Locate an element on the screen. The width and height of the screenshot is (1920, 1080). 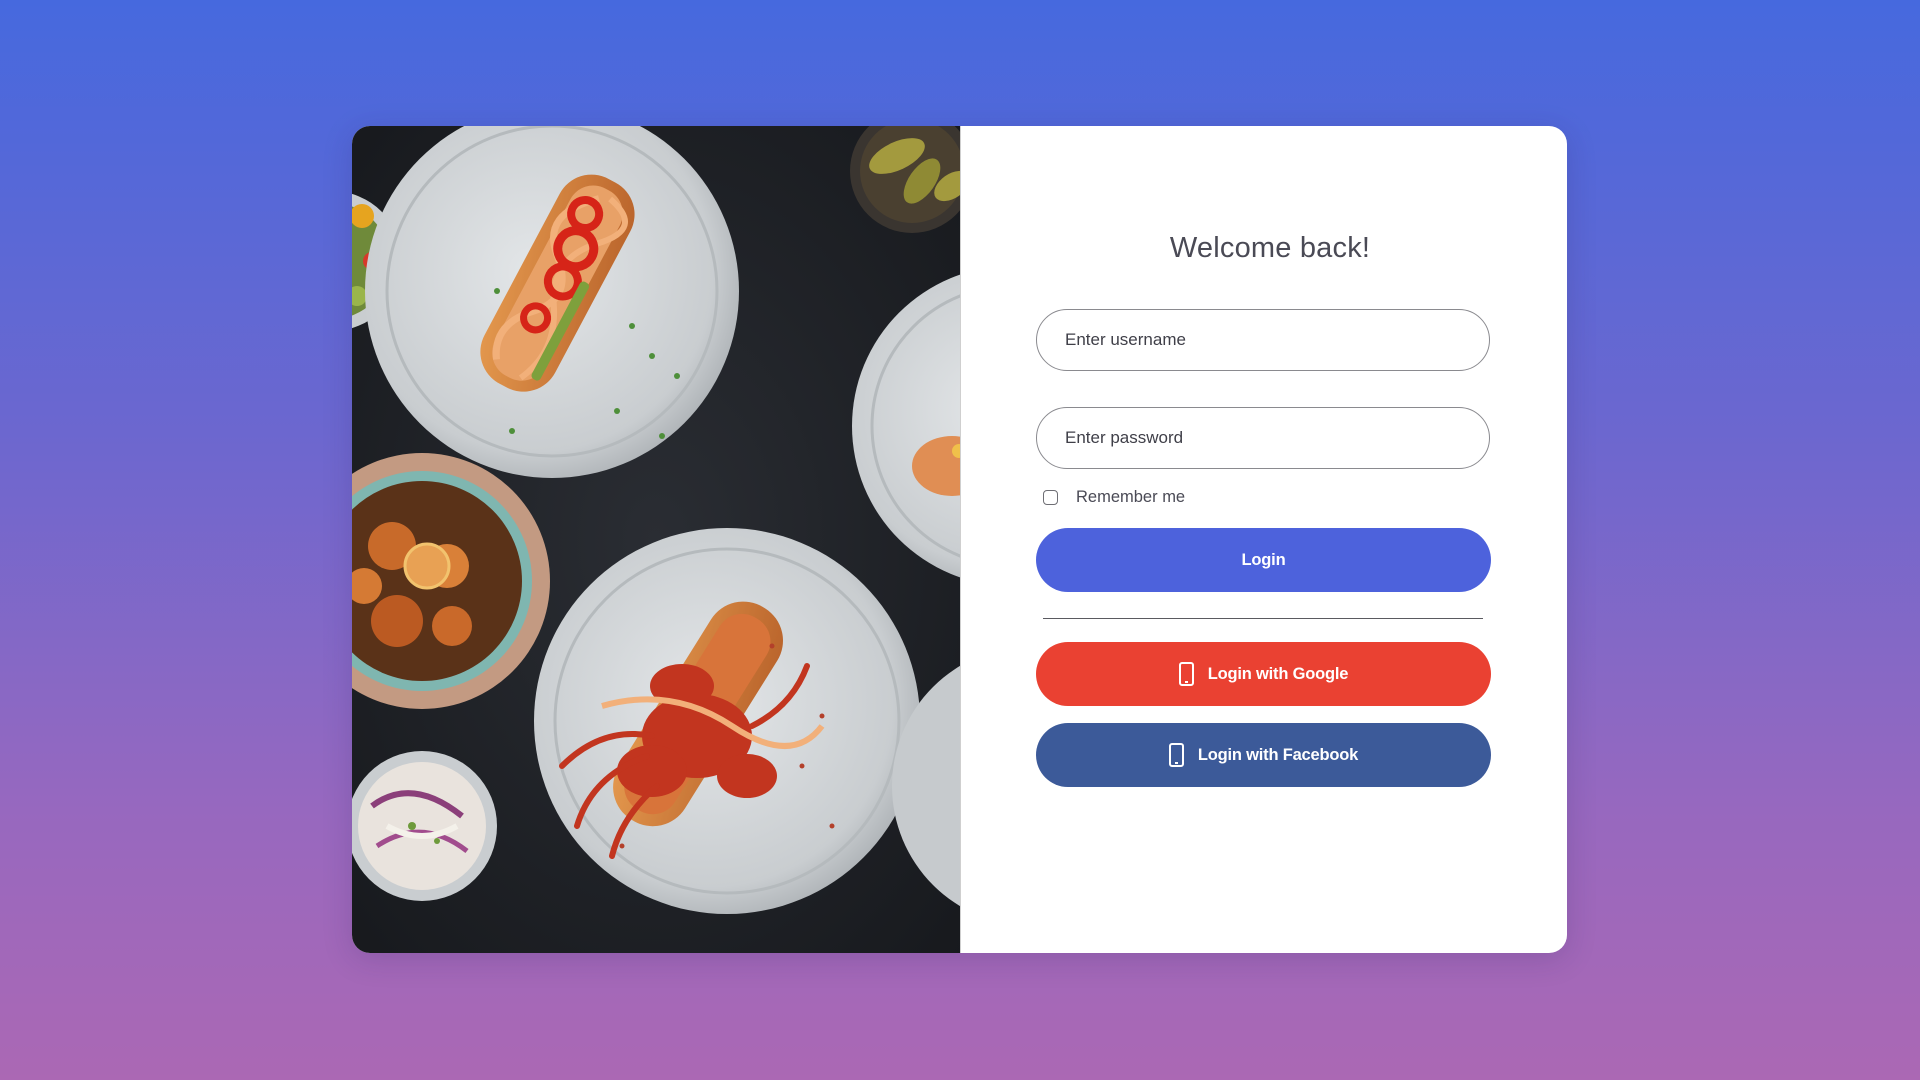
login-with-google-button: Login with Google is located at coordinates (1263, 674).